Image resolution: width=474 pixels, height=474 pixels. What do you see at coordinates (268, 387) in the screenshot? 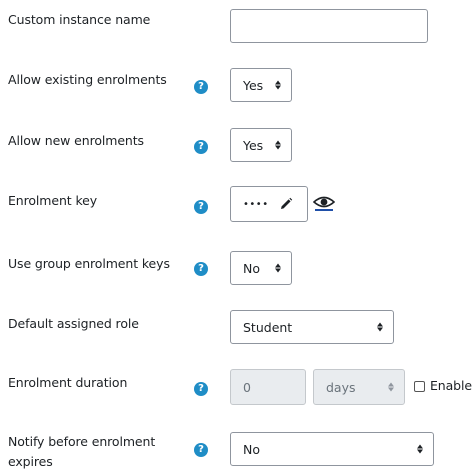
I see `enrolment-duration-input: 0` at bounding box center [268, 387].